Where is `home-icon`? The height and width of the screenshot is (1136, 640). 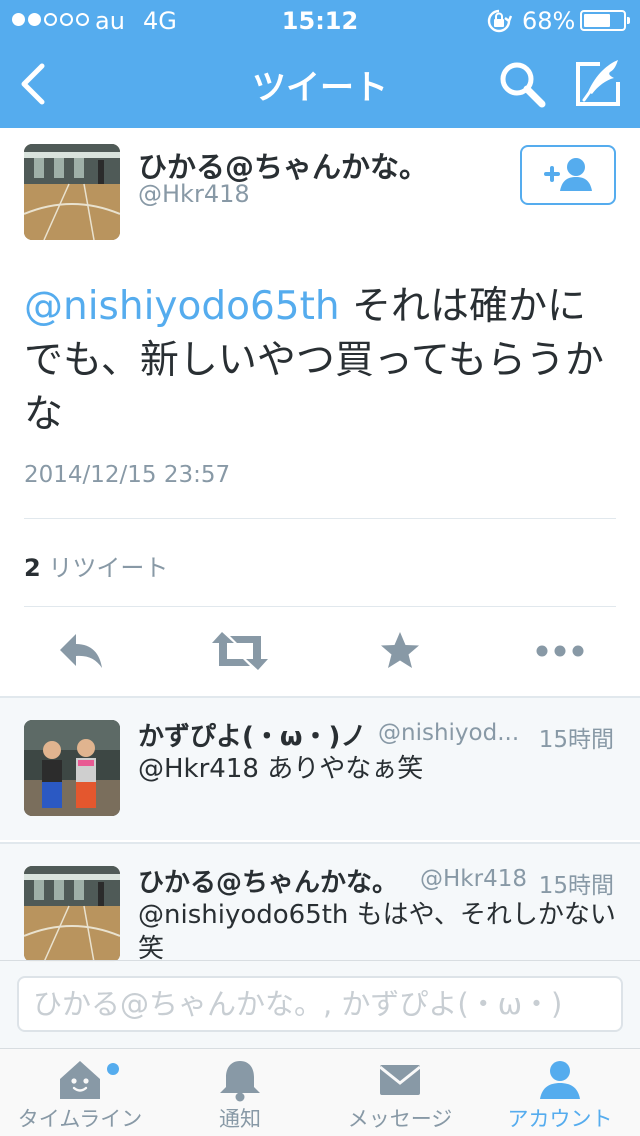 home-icon is located at coordinates (80, 1080).